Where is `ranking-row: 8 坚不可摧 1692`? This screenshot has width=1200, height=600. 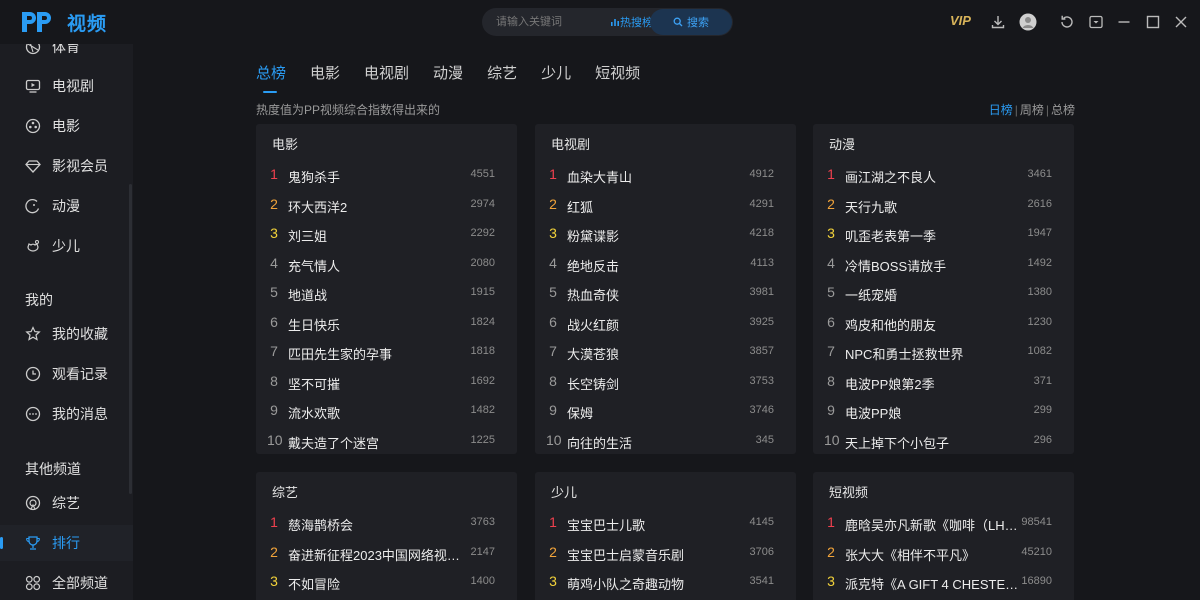 ranking-row: 8 坚不可摧 1692 is located at coordinates (386, 381).